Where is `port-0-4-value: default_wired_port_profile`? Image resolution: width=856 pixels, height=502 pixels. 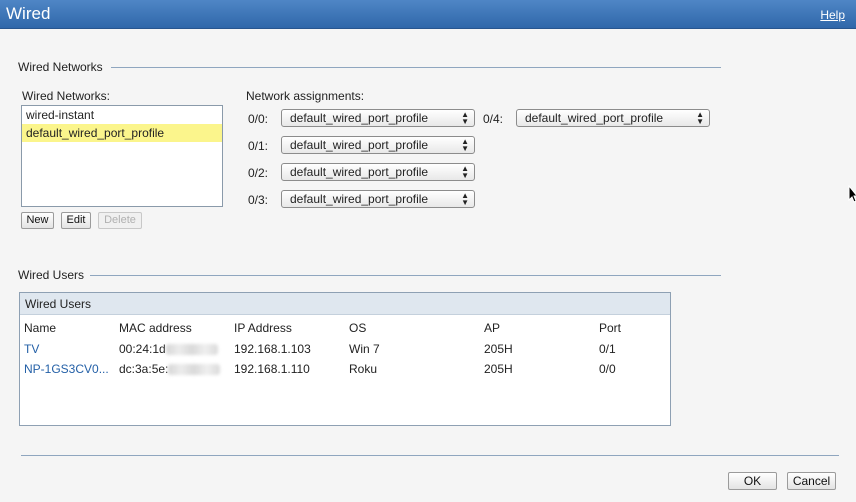 port-0-4-value: default_wired_port_profile is located at coordinates (594, 118).